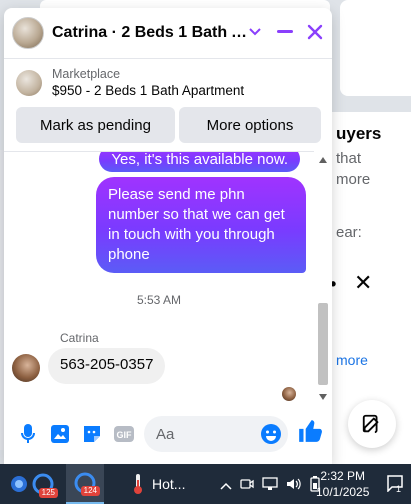 This screenshot has height=504, width=411. What do you see at coordinates (79, 338) in the screenshot?
I see `sender-name: Catrina` at bounding box center [79, 338].